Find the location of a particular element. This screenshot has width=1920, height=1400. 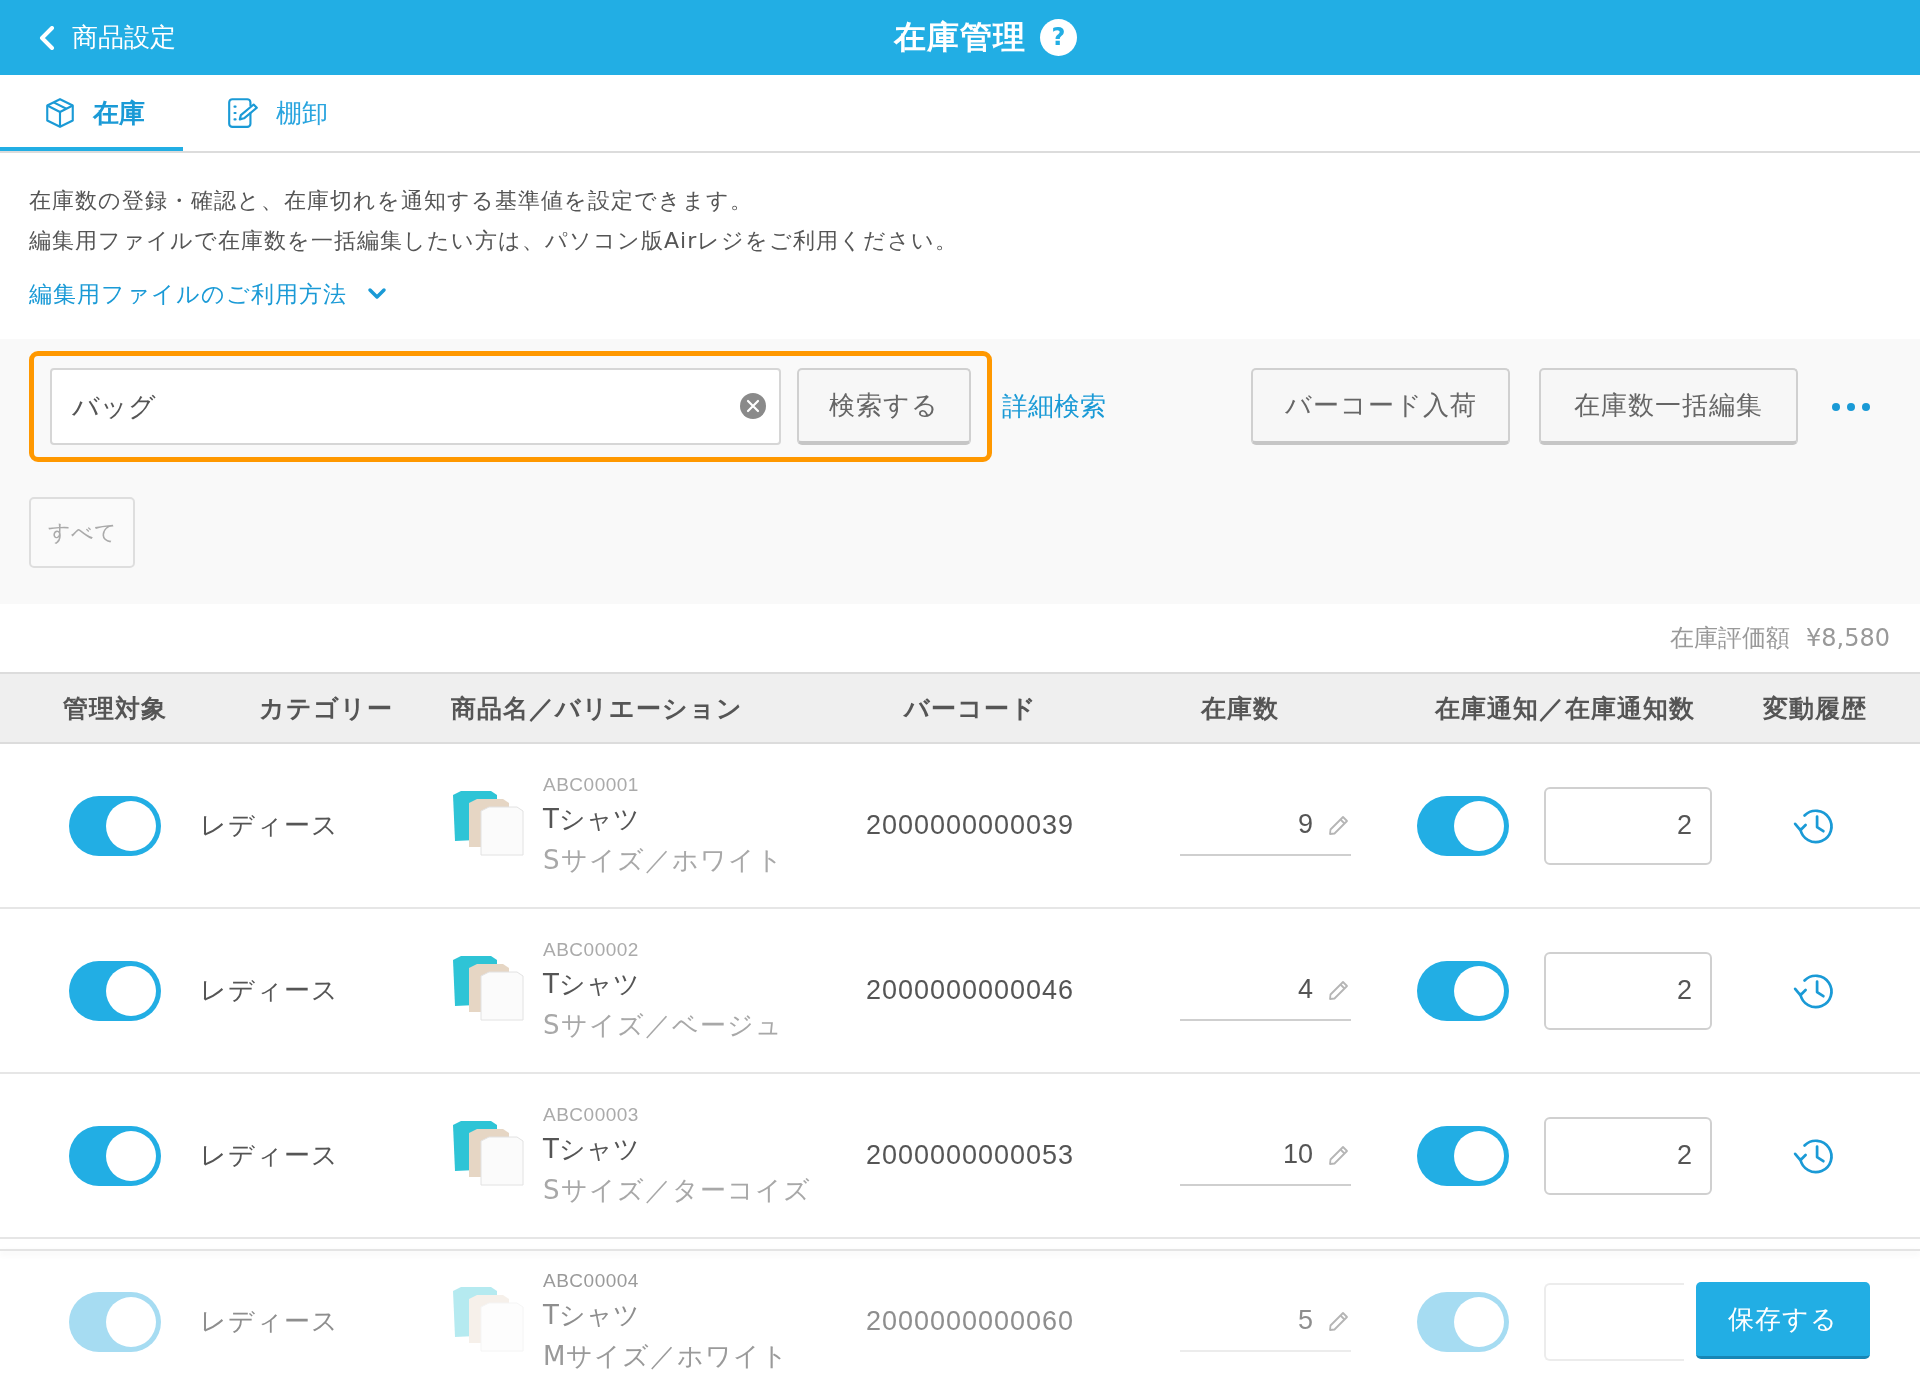

product-code: ABC00003 is located at coordinates (591, 1114).